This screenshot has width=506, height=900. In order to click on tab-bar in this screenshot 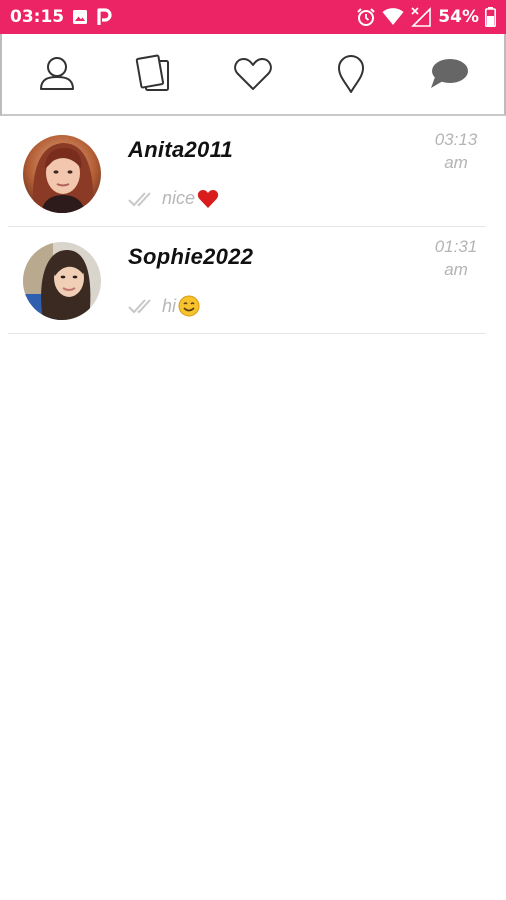, I will do `click(253, 75)`.